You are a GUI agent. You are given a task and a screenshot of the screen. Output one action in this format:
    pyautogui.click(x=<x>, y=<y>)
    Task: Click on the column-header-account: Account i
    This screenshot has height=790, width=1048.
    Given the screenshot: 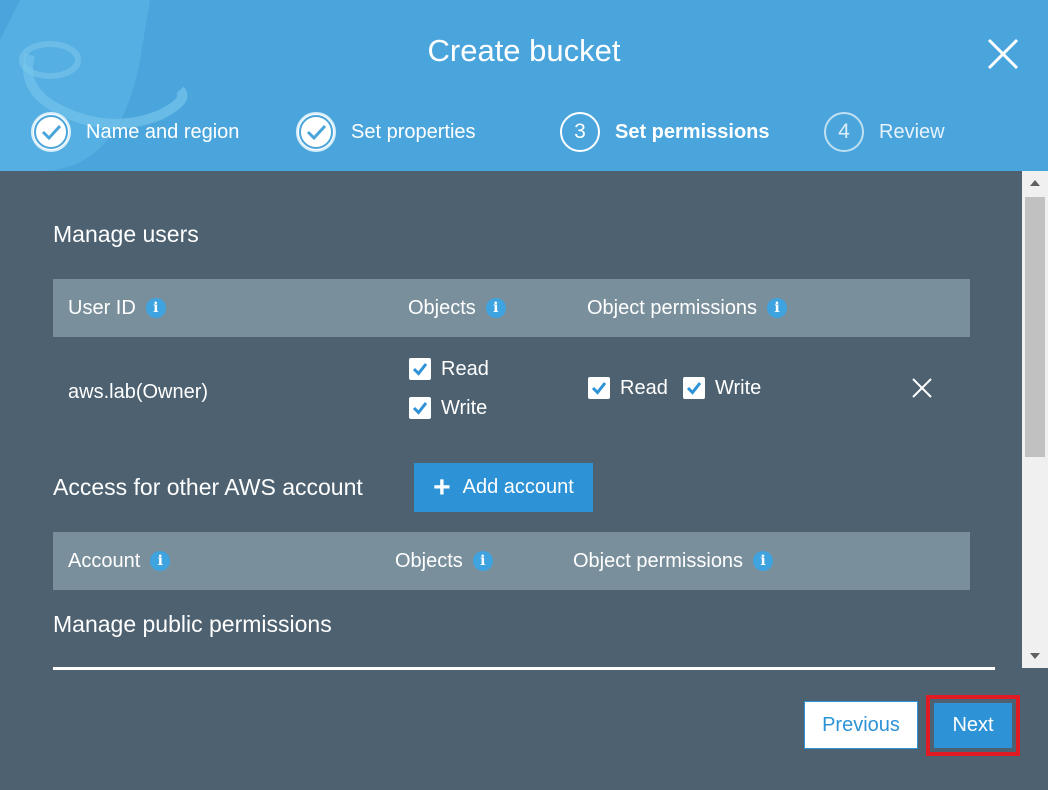 What is the action you would take?
    pyautogui.click(x=119, y=561)
    